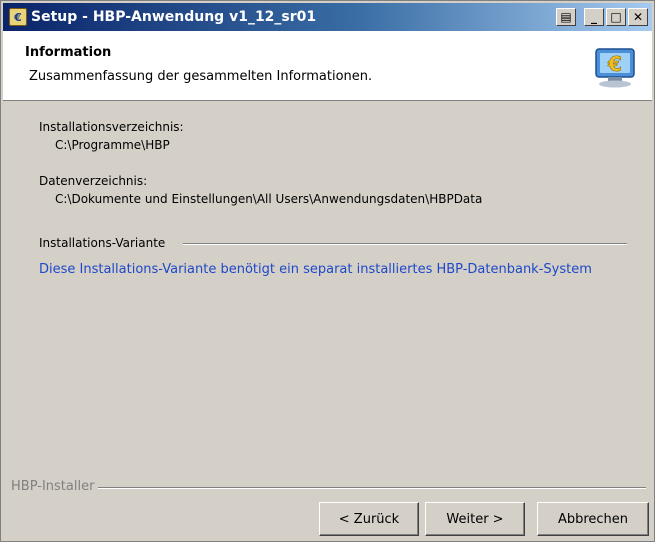 The image size is (655, 542). I want to click on footer-divider, so click(372, 488).